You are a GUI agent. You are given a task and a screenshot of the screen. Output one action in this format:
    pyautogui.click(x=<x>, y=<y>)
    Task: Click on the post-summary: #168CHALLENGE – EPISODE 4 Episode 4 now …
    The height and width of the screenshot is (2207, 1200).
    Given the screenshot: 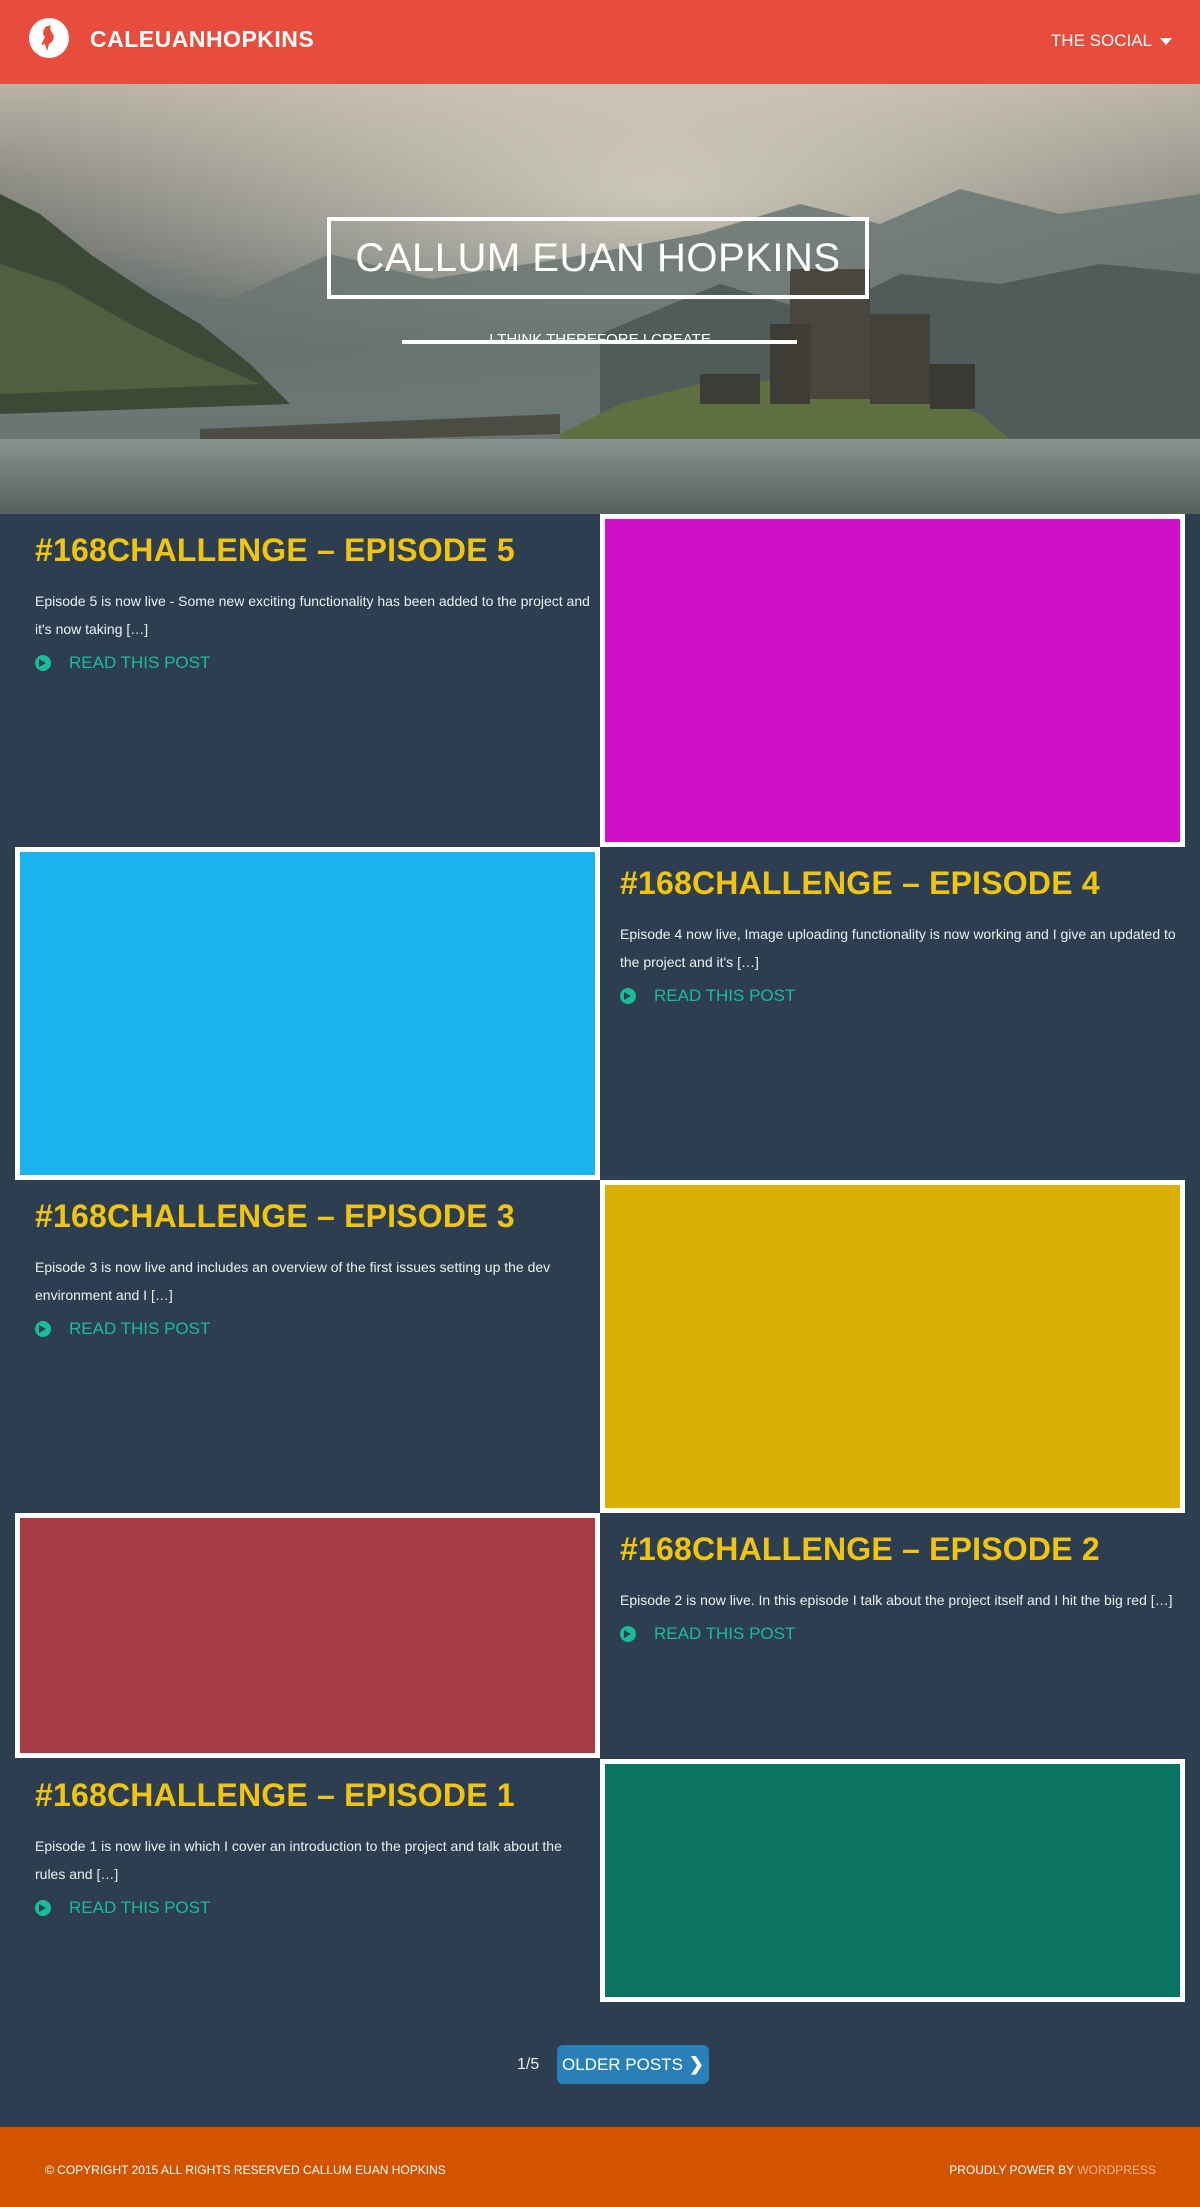 What is the action you would take?
    pyautogui.click(x=900, y=935)
    